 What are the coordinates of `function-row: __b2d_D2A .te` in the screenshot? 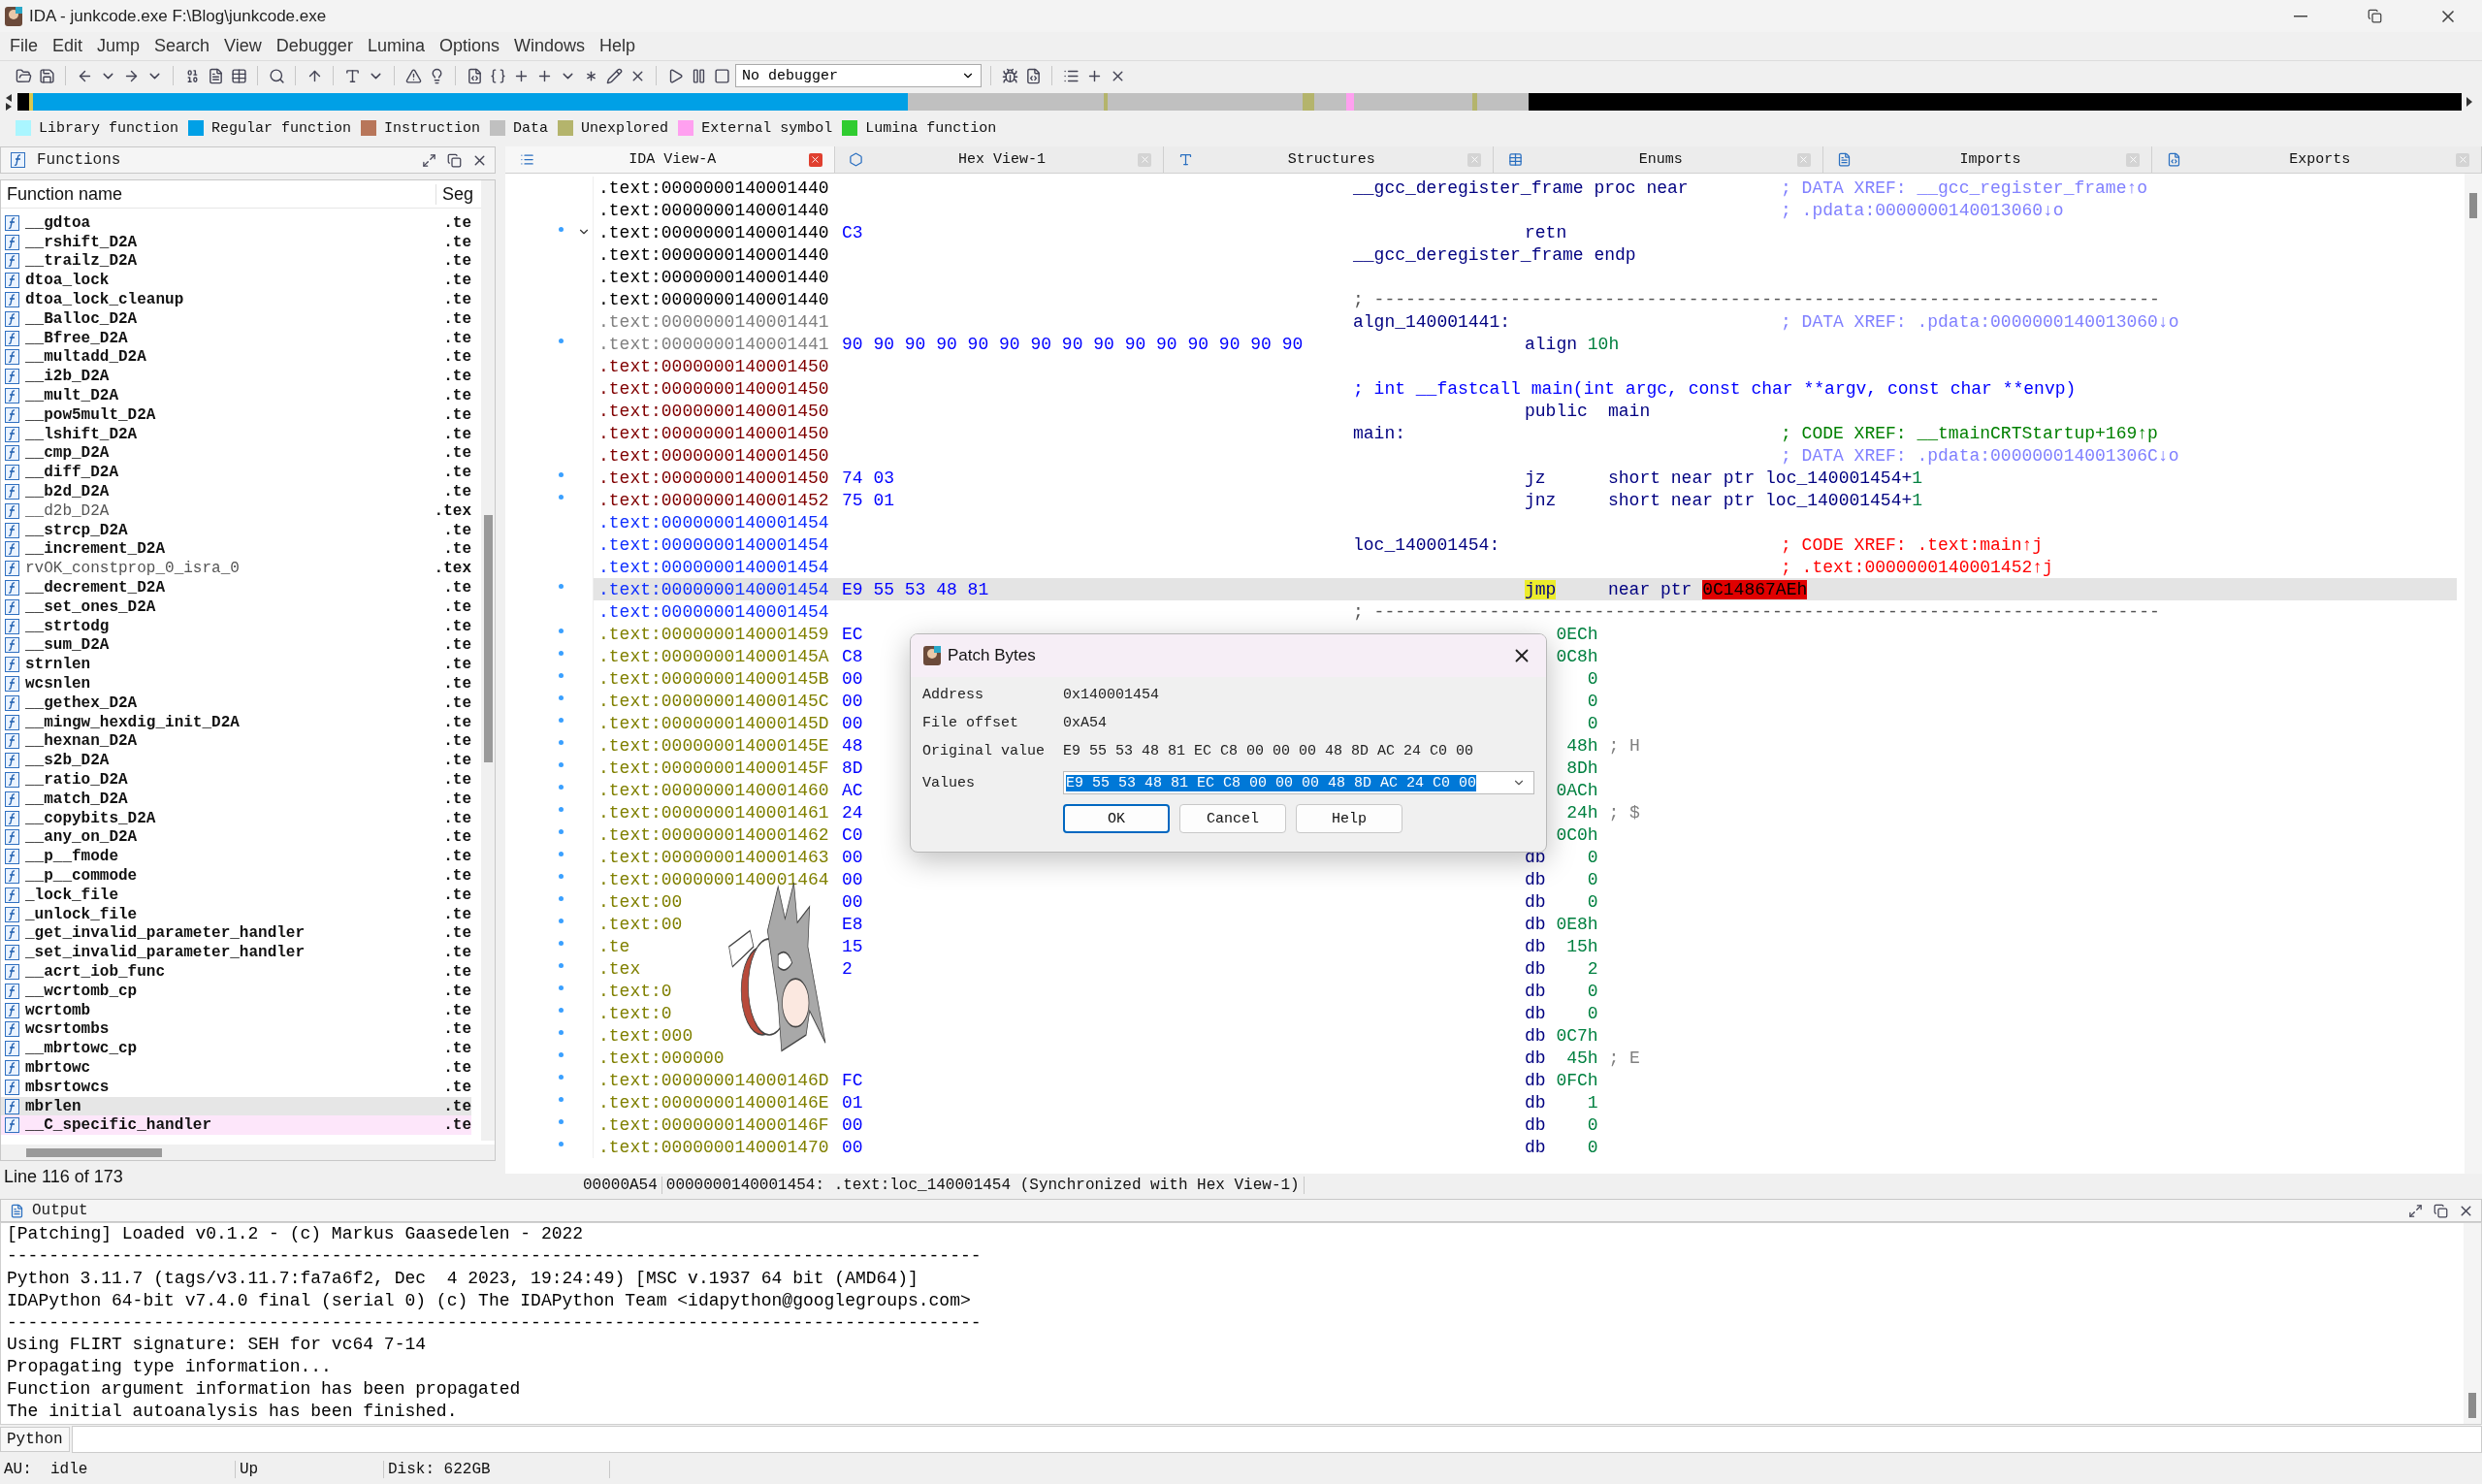 It's located at (236, 492).